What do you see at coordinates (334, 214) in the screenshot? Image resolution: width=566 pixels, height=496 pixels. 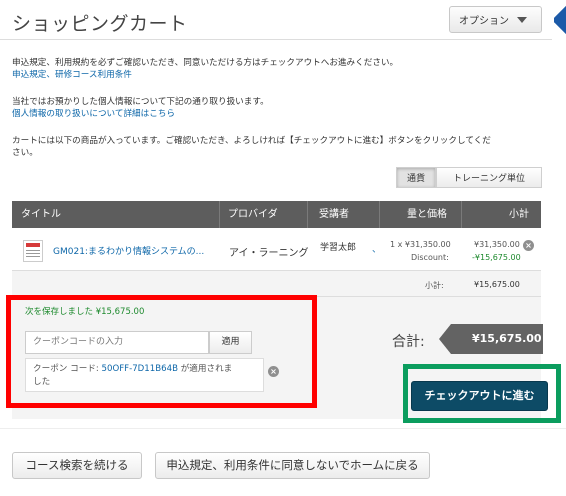 I see `header-attendee: 受講者` at bounding box center [334, 214].